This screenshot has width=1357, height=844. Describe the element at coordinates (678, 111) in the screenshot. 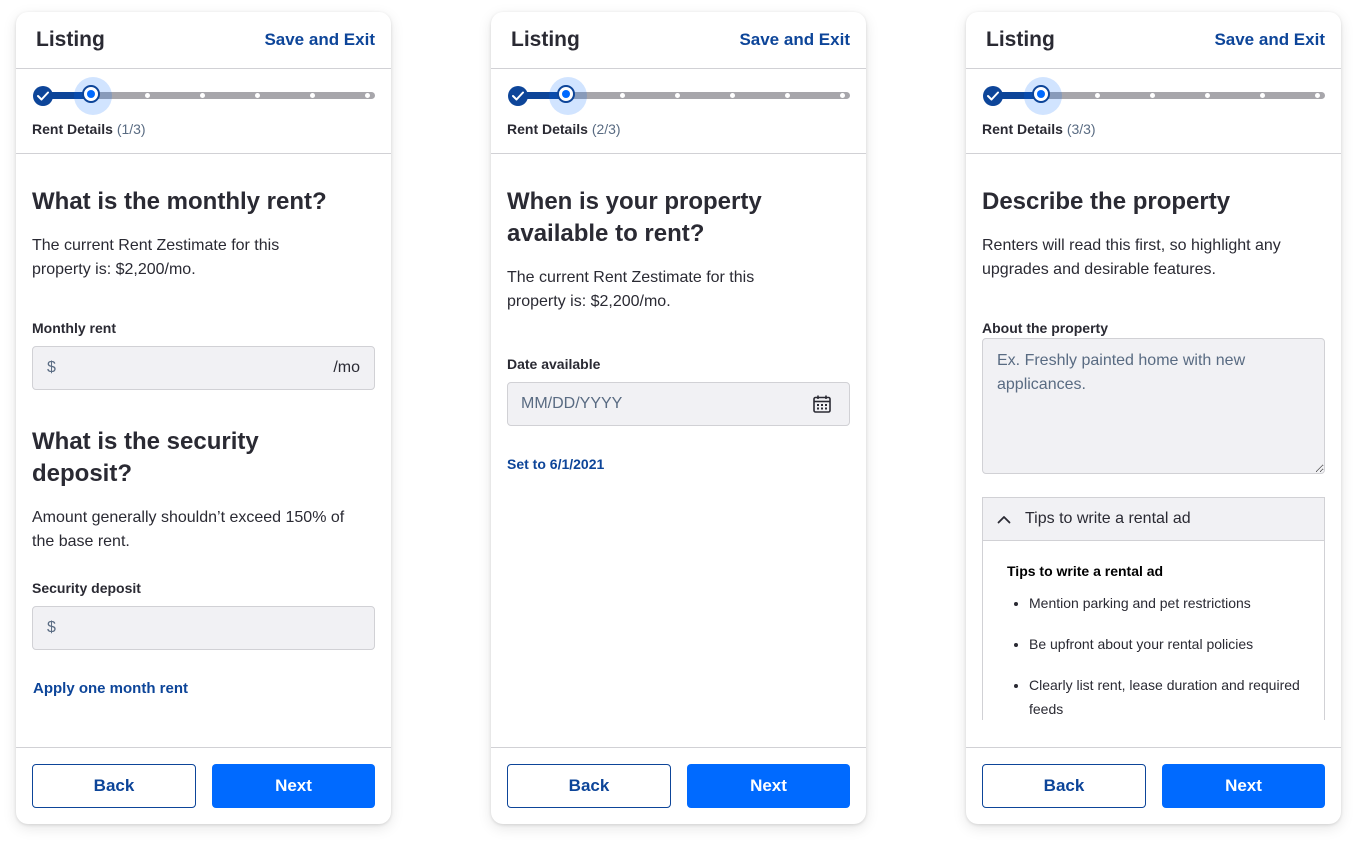

I see `progress-stepper: Rent Details (2/3)` at that location.